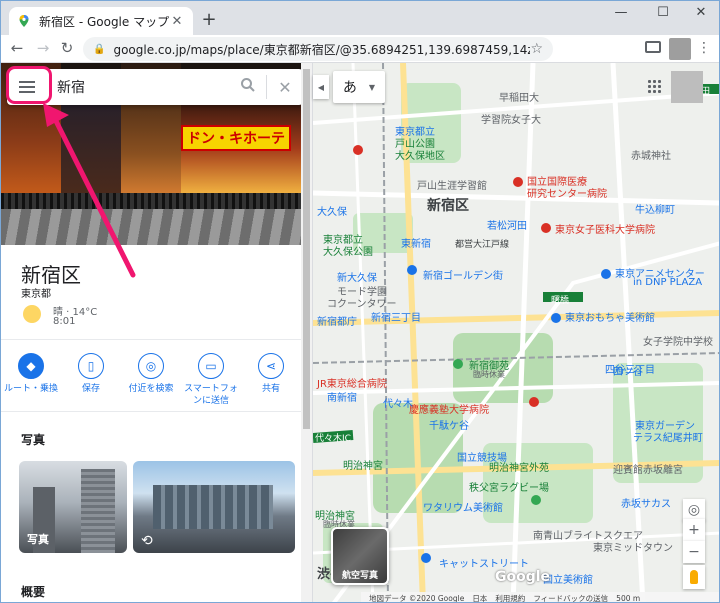  I want to click on zoom-in-button: +, so click(694, 530).